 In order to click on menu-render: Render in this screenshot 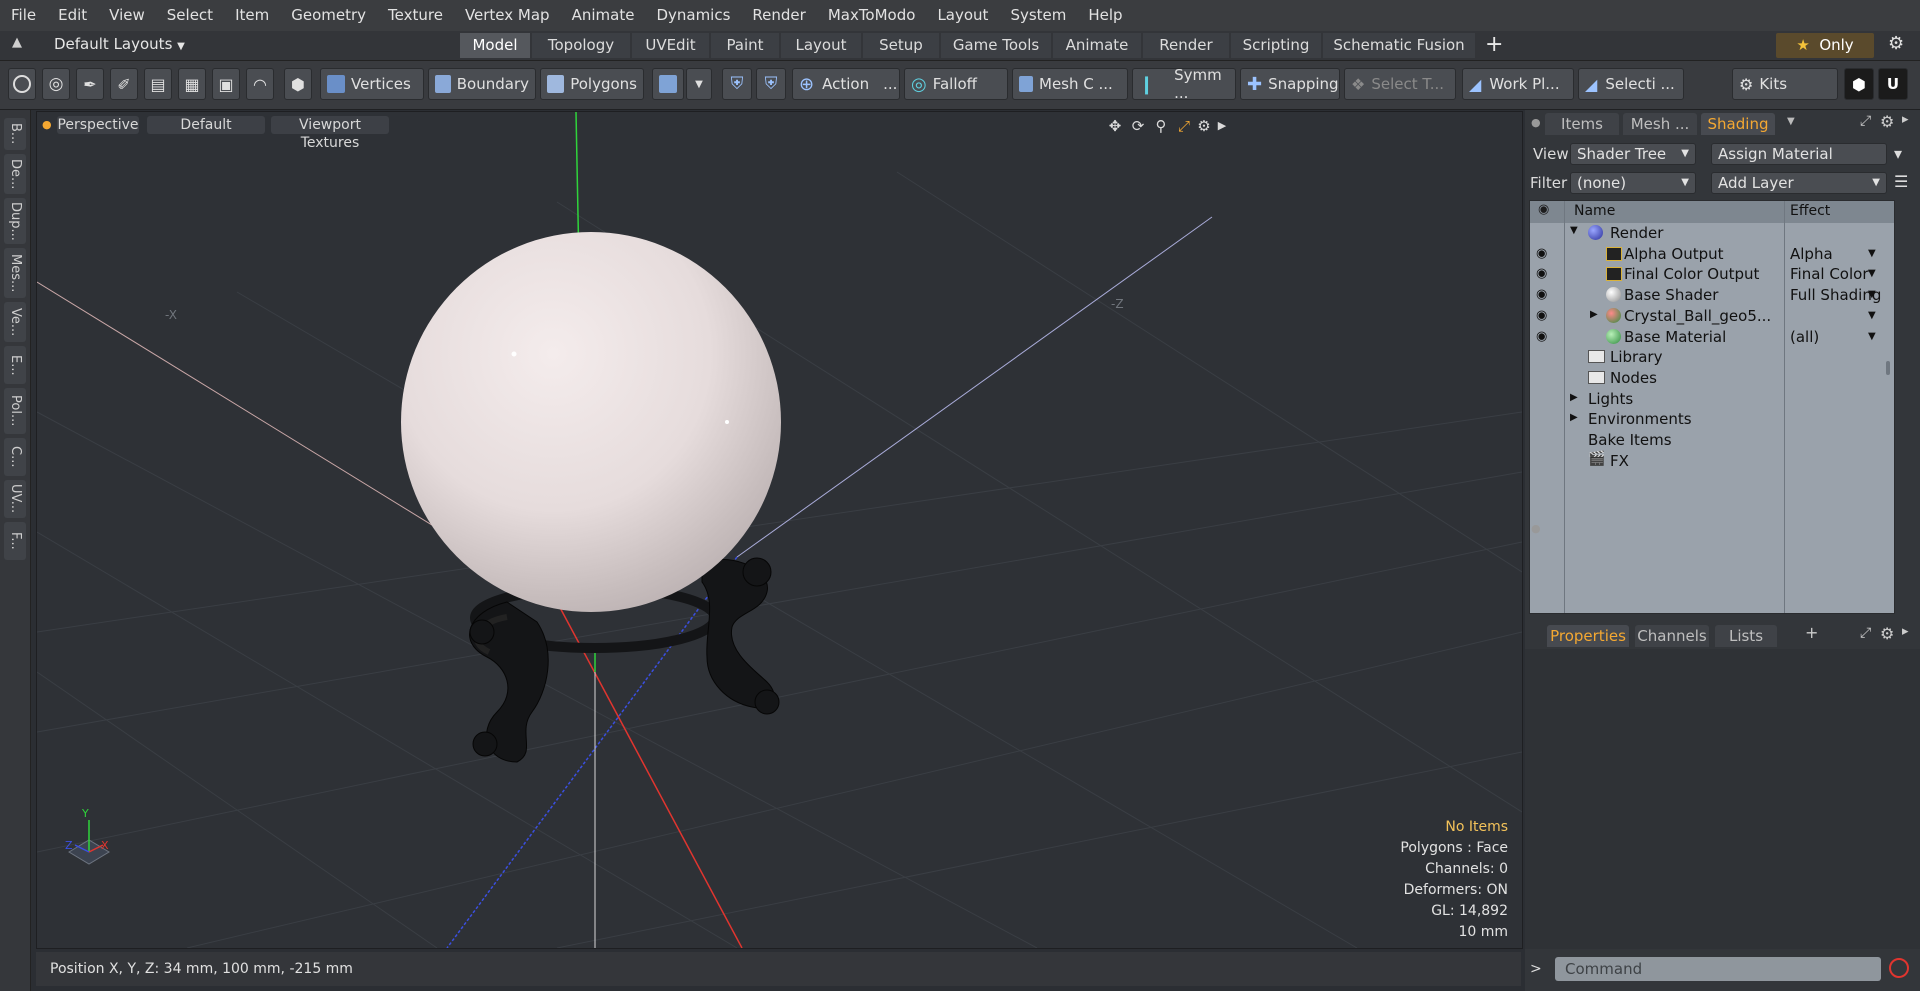, I will do `click(778, 15)`.